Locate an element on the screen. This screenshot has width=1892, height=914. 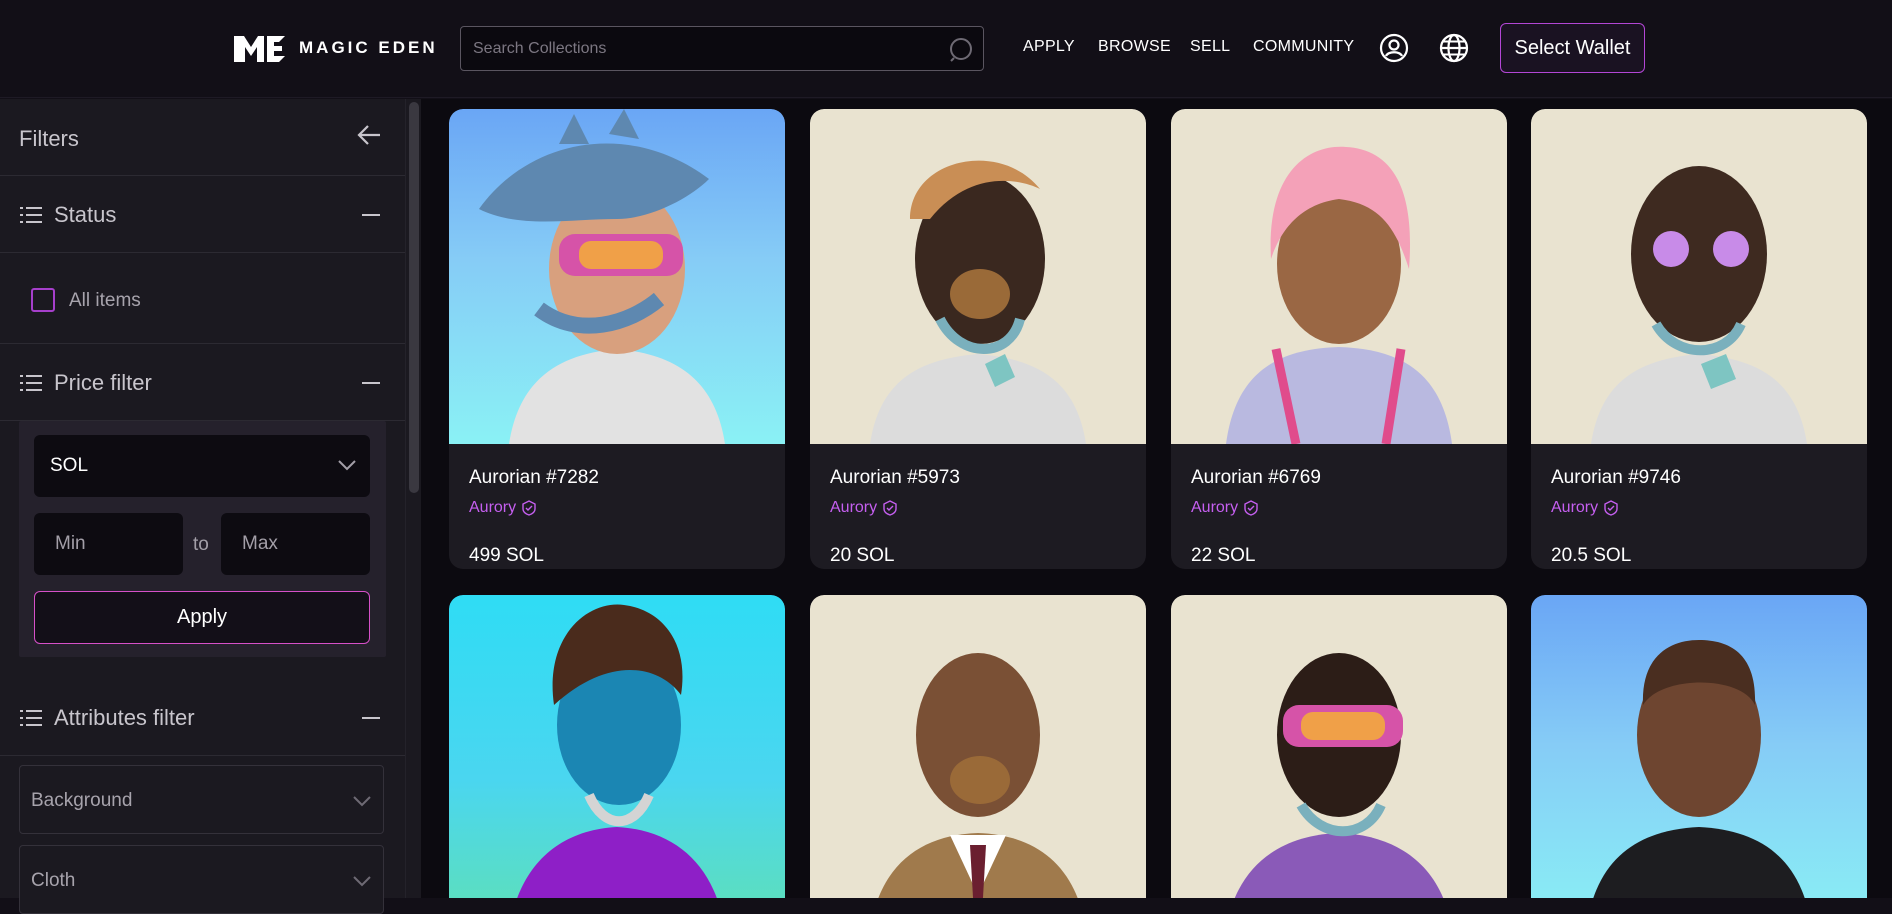
max-price-input is located at coordinates (295, 544).